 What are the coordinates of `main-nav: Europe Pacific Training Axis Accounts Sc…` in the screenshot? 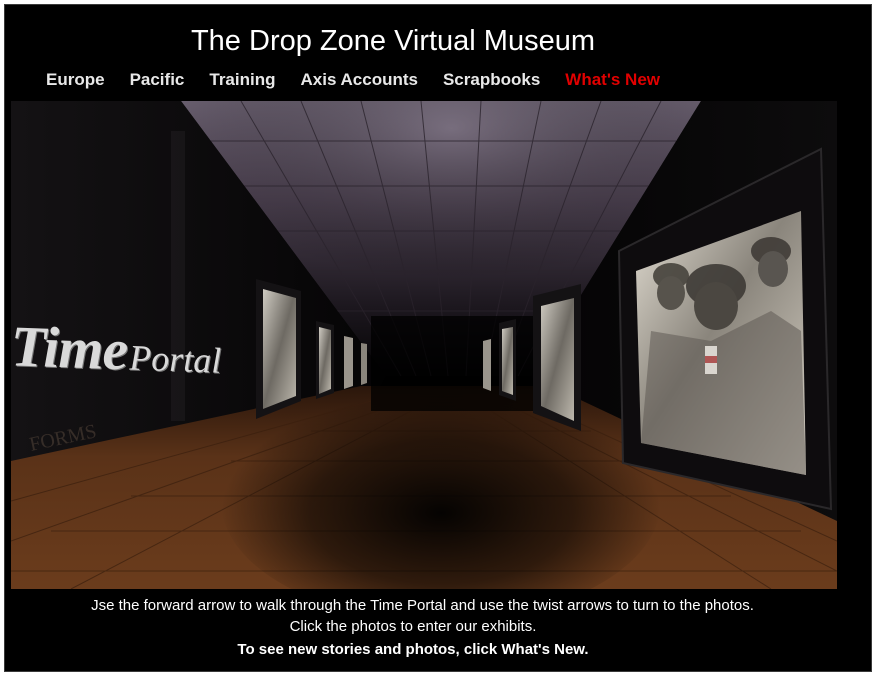 It's located at (353, 80).